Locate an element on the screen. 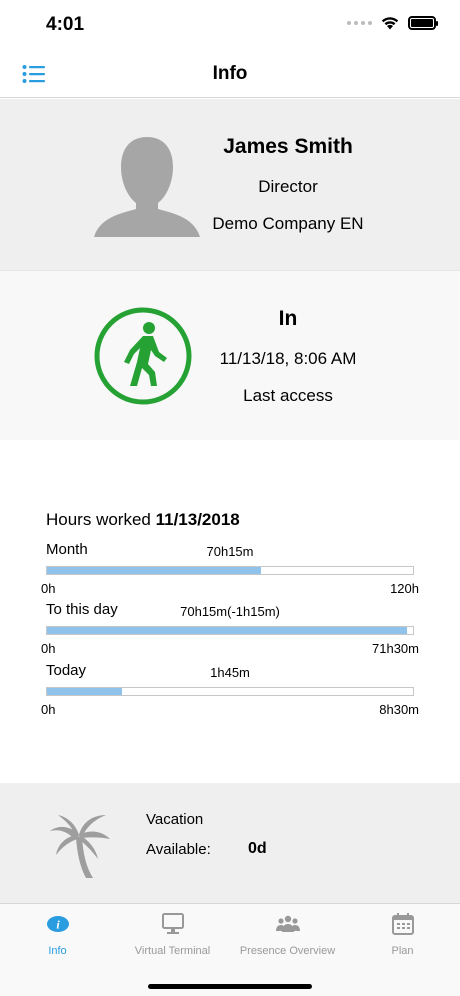 The width and height of the screenshot is (460, 996). info-icon: i is located at coordinates (57, 924).